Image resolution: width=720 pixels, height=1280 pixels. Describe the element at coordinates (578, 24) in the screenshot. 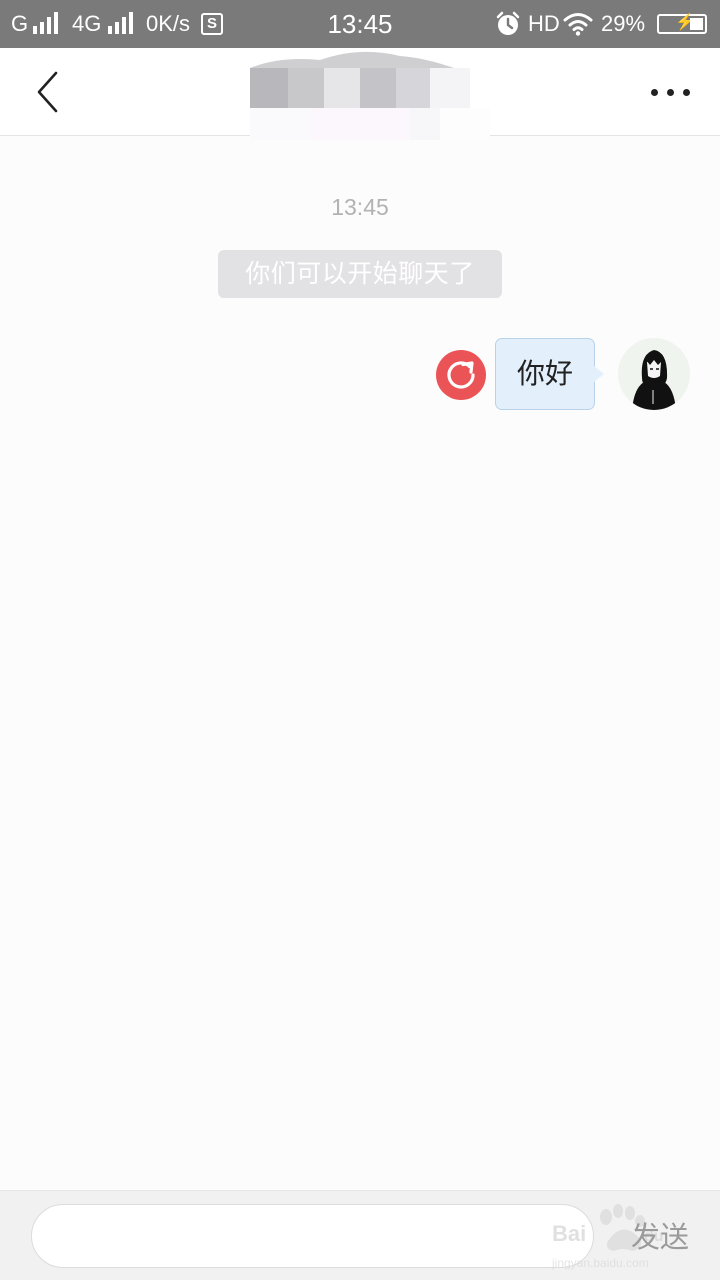

I see `wifi-icon` at that location.